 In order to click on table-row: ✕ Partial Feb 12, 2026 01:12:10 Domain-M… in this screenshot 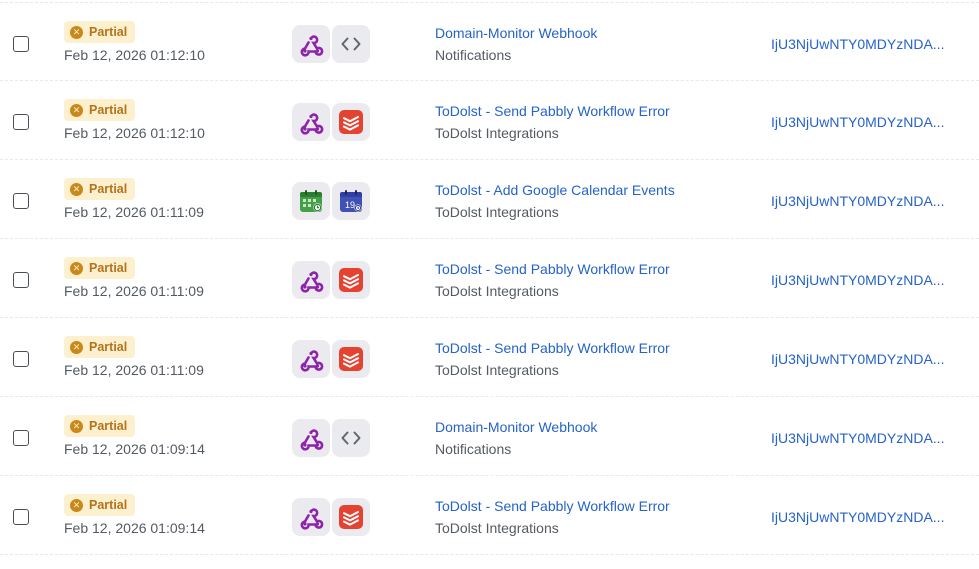, I will do `click(489, 41)`.